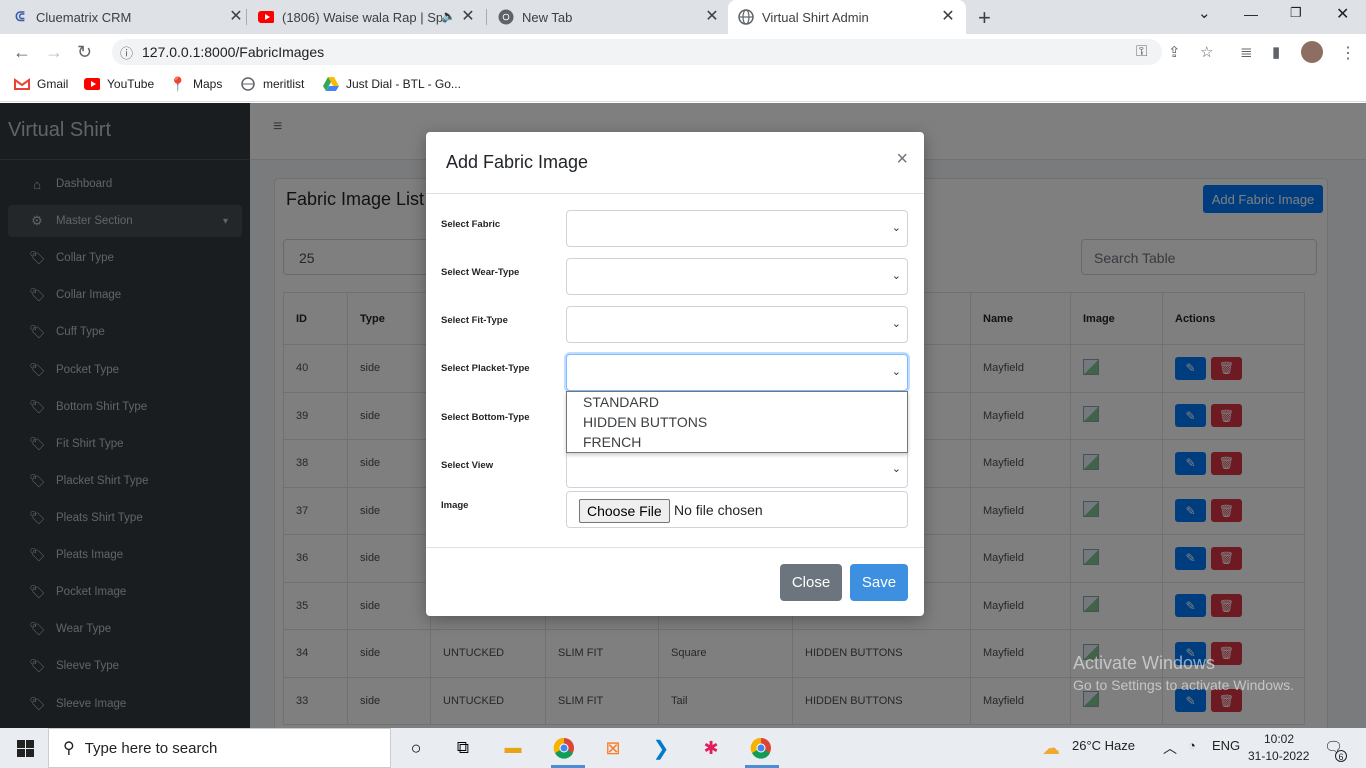 This screenshot has height=768, width=1366. I want to click on tab-title: Virtual Shirt Admin, so click(815, 17).